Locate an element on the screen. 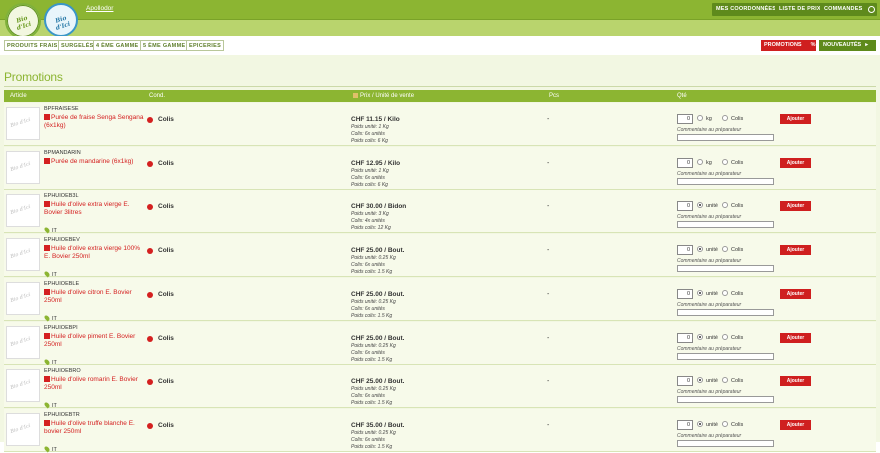 This screenshot has height=453, width=880. origin-pin-icon is located at coordinates (47, 230).